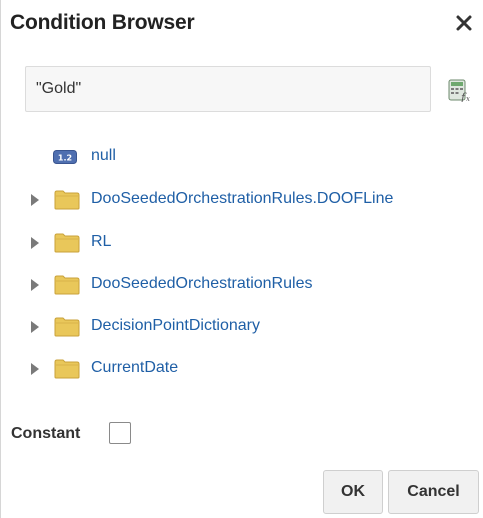 This screenshot has height=518, width=483. I want to click on svg-text: 1.2, so click(65, 158).